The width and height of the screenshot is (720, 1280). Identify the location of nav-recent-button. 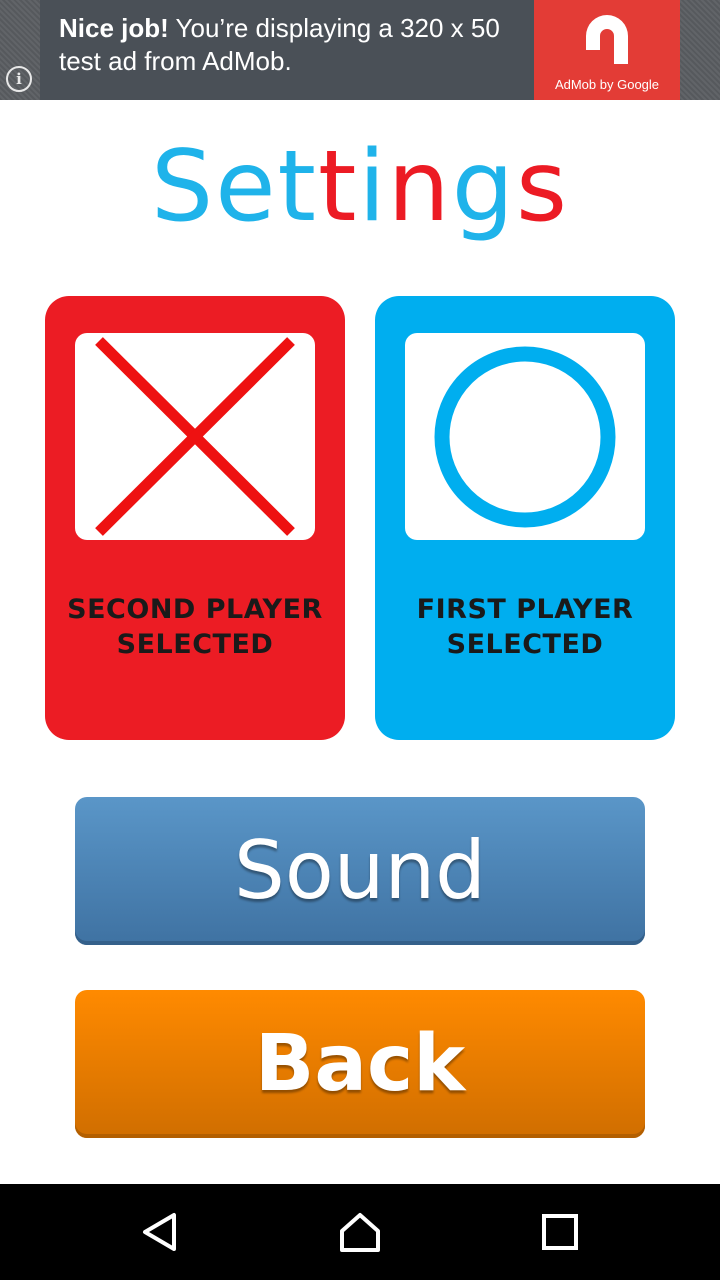
(560, 1232).